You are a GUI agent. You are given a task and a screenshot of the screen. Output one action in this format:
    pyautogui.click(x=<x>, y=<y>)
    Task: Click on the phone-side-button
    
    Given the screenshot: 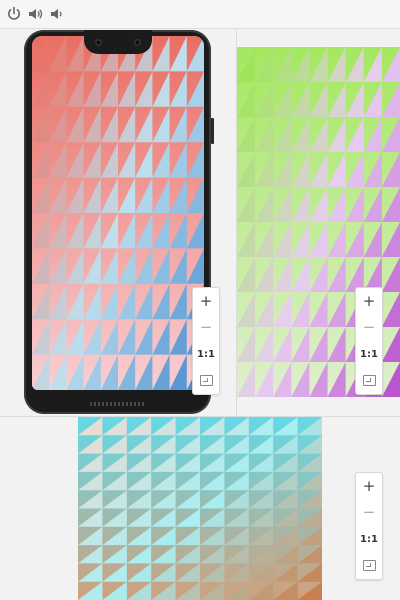 What is the action you would take?
    pyautogui.click(x=212, y=131)
    